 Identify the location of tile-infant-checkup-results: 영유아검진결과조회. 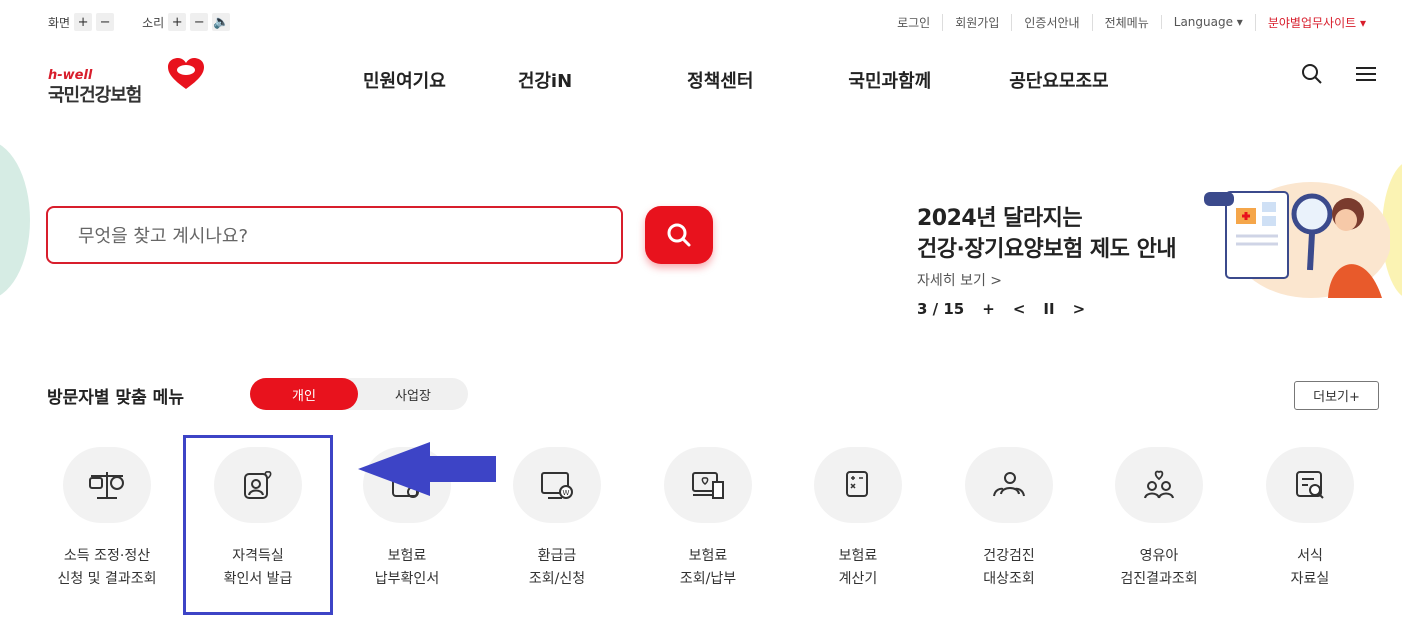
(1159, 519).